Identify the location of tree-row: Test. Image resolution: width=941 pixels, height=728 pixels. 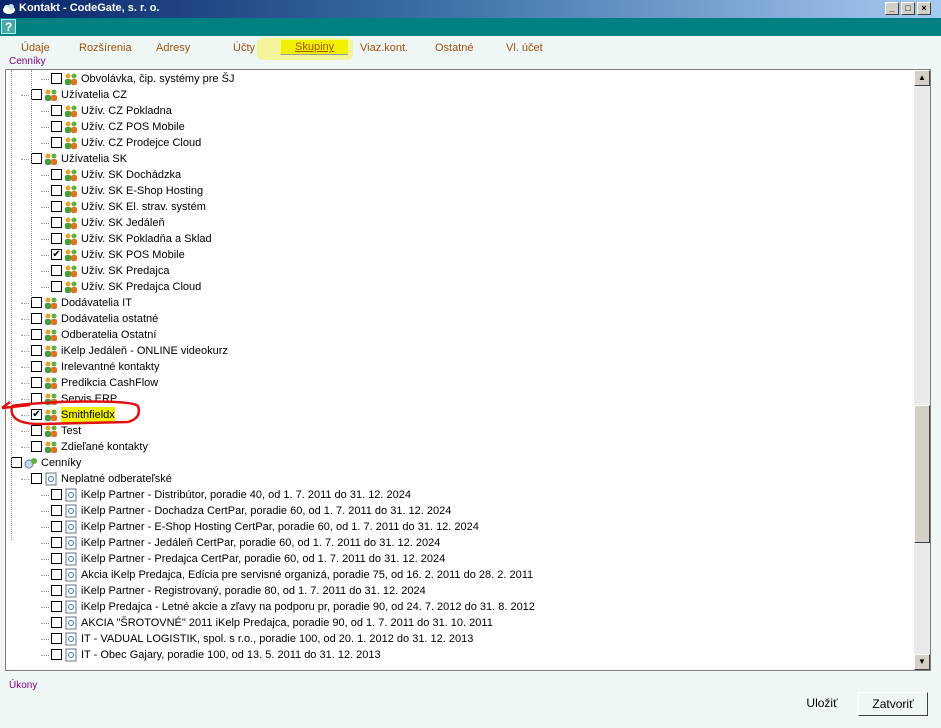
(456, 431).